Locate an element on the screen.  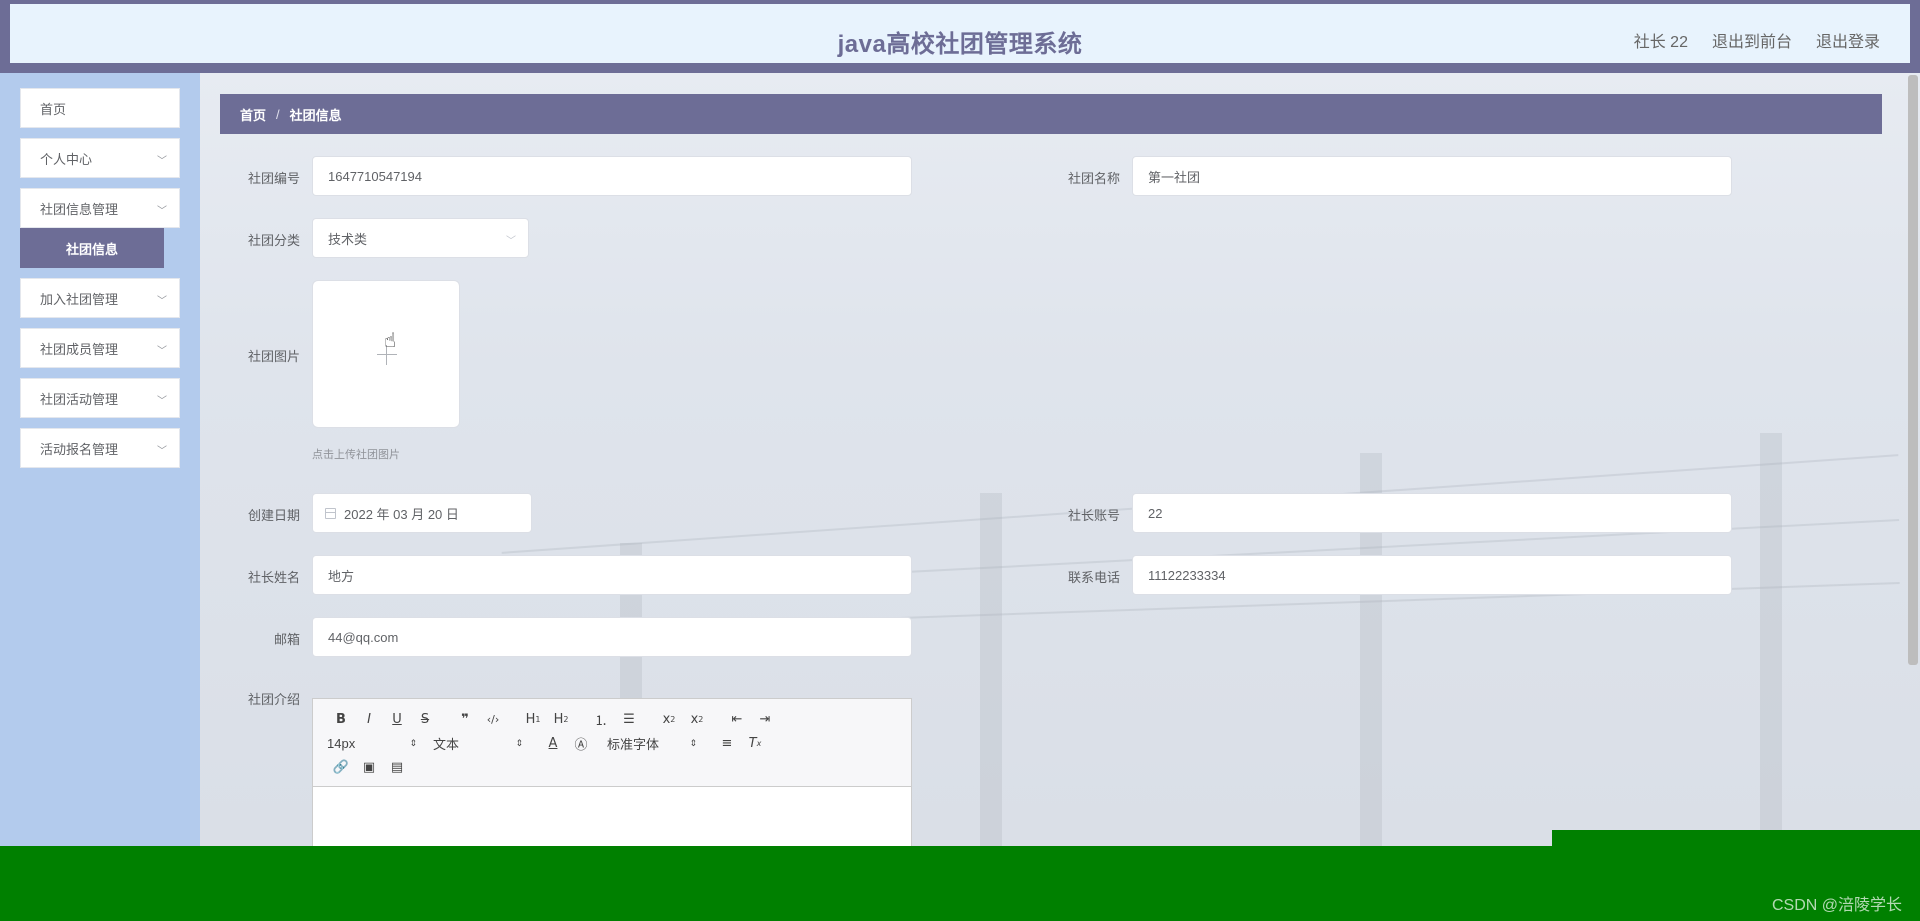
rich-text-editor: B I U S ❞ ‹/› H1 H2 ⒈ ☰ x2 x2 ⇤ ⇥ 14px ⇕ is located at coordinates (612, 773).